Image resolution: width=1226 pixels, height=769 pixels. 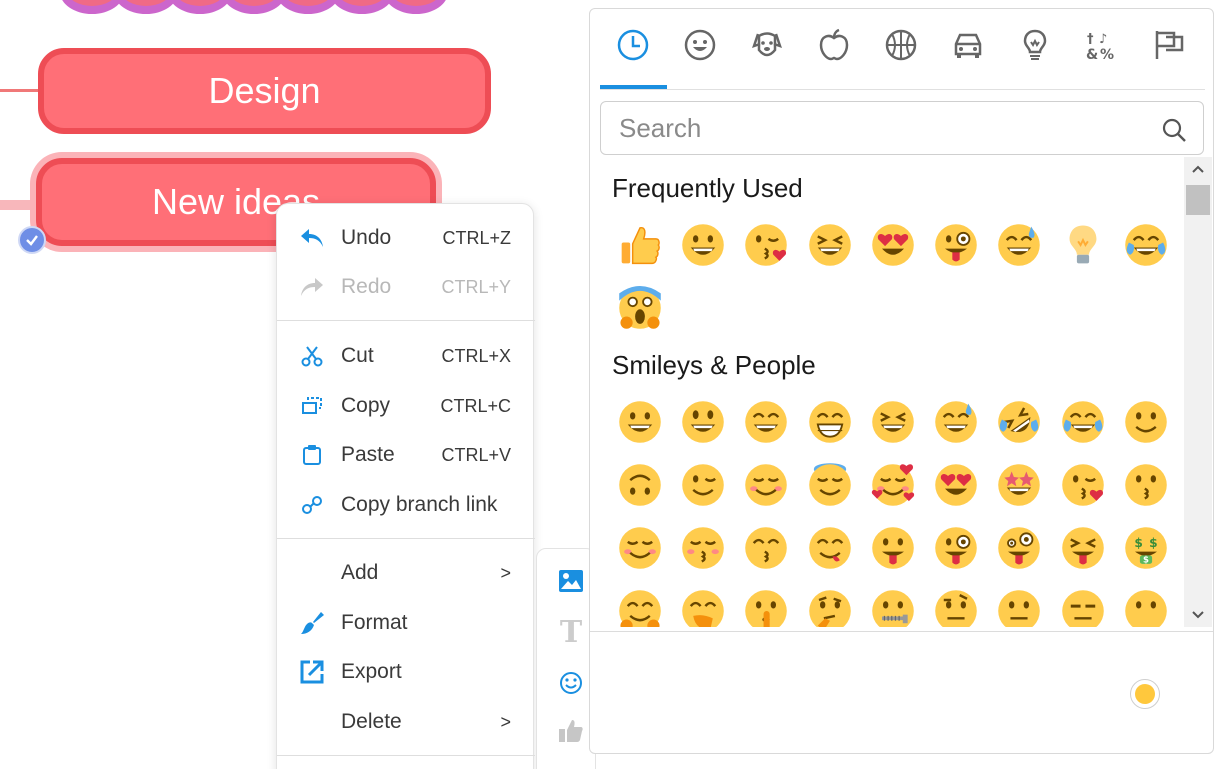 What do you see at coordinates (1198, 200) in the screenshot?
I see `scrollbar-thumb` at bounding box center [1198, 200].